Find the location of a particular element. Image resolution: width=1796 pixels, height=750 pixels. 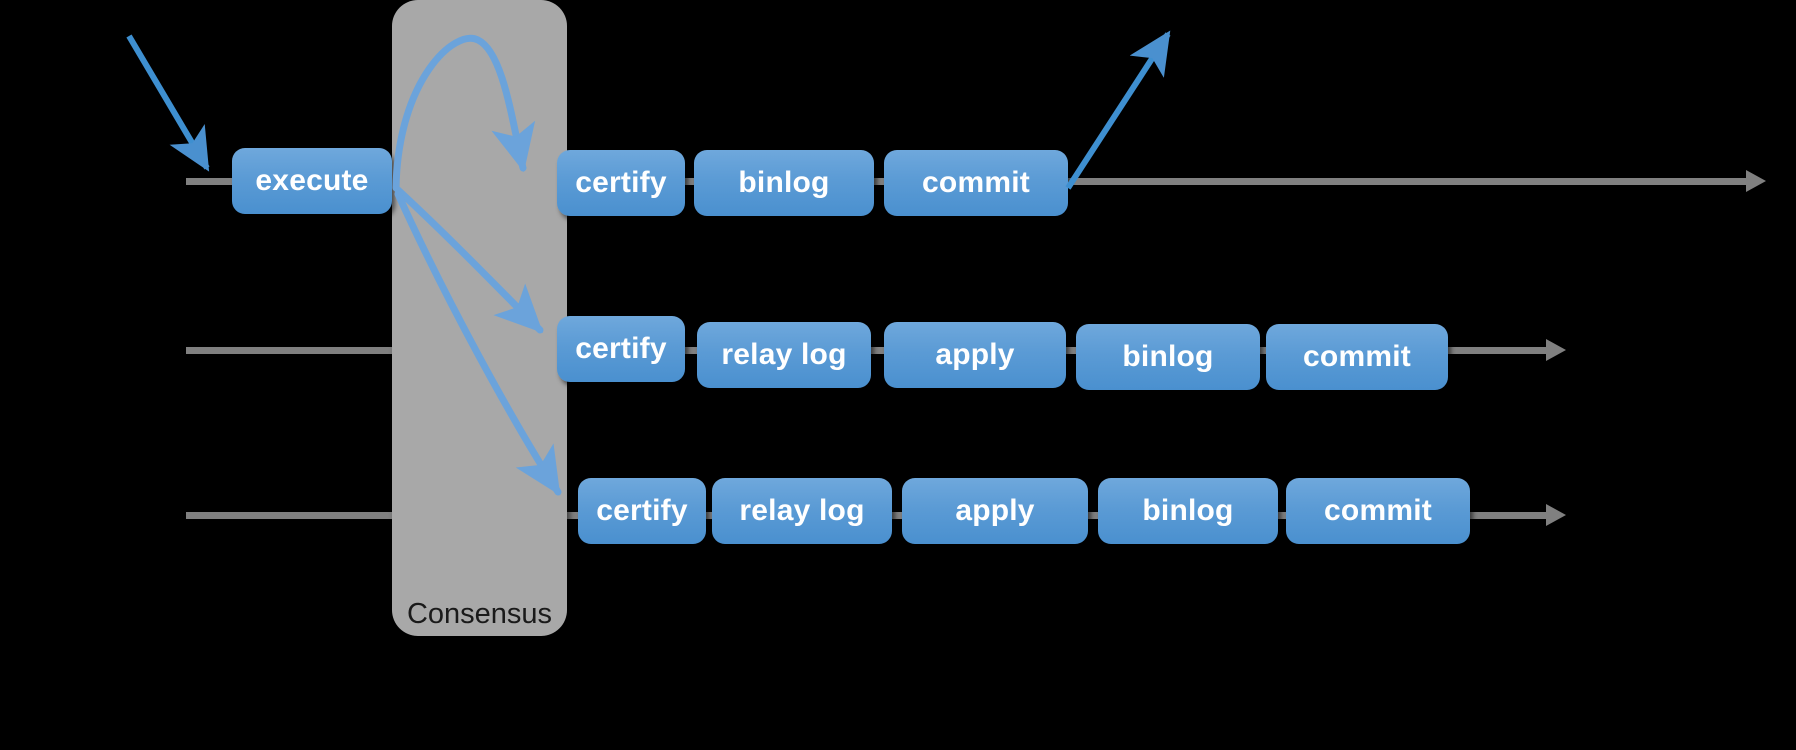

process-box-binlog-row2: binlog is located at coordinates (1168, 357).